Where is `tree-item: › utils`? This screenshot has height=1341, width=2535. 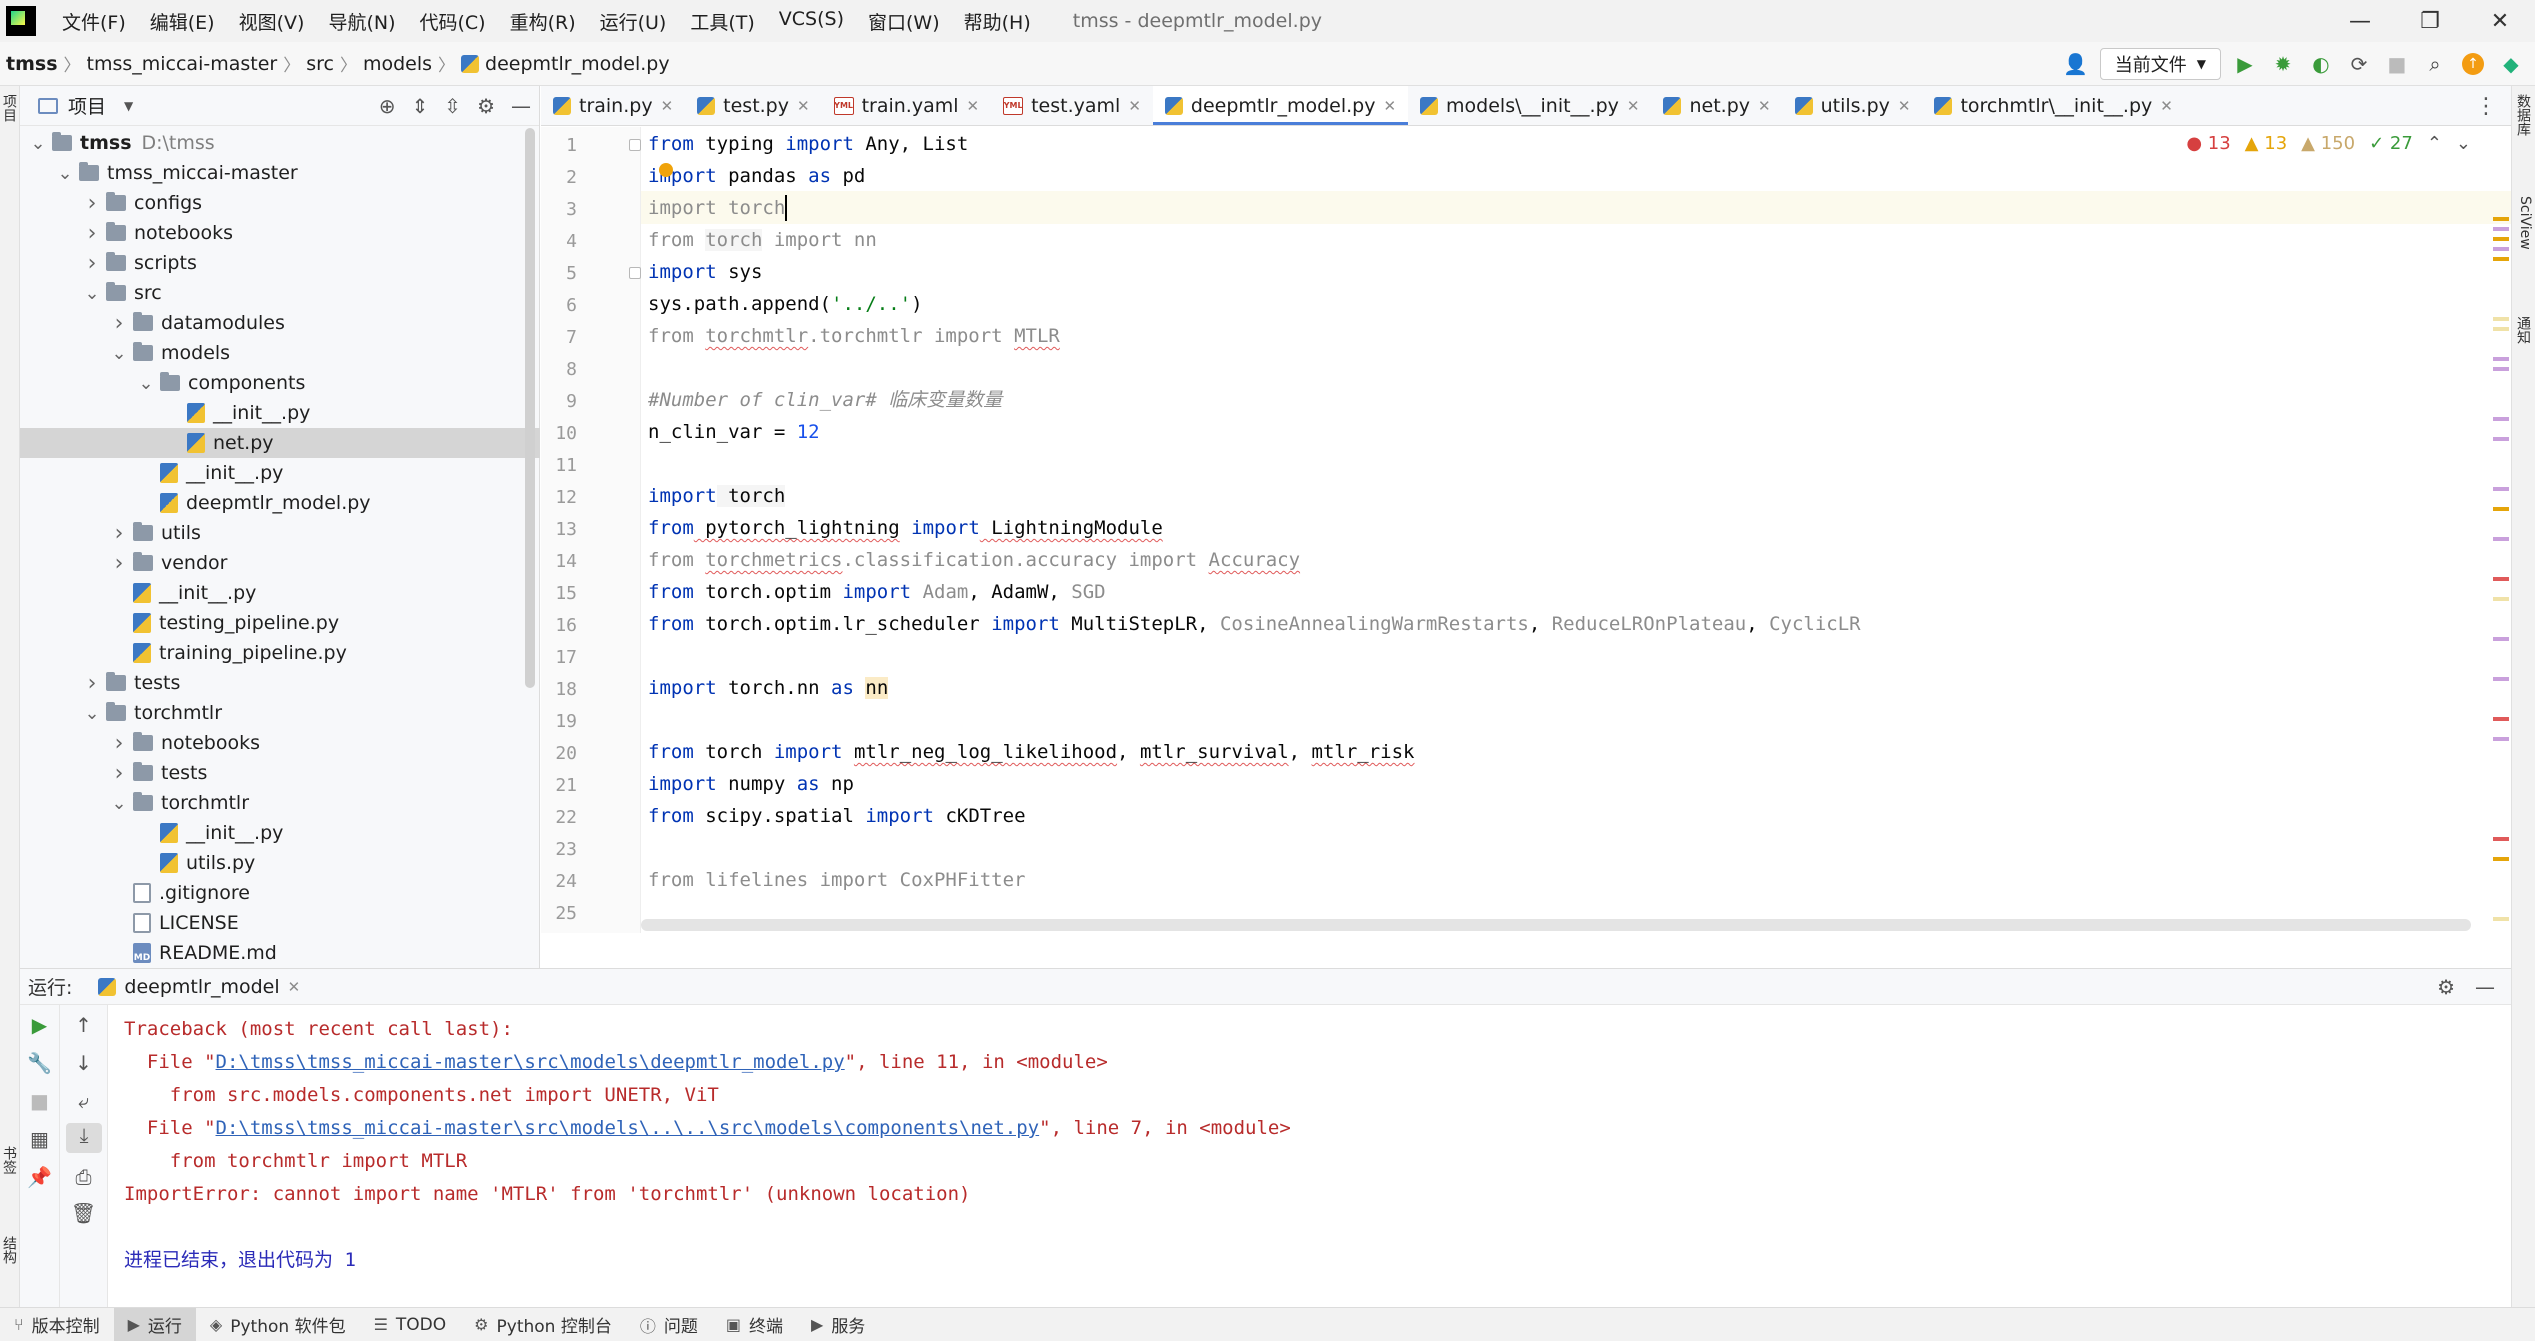
tree-item: › utils is located at coordinates (280, 533).